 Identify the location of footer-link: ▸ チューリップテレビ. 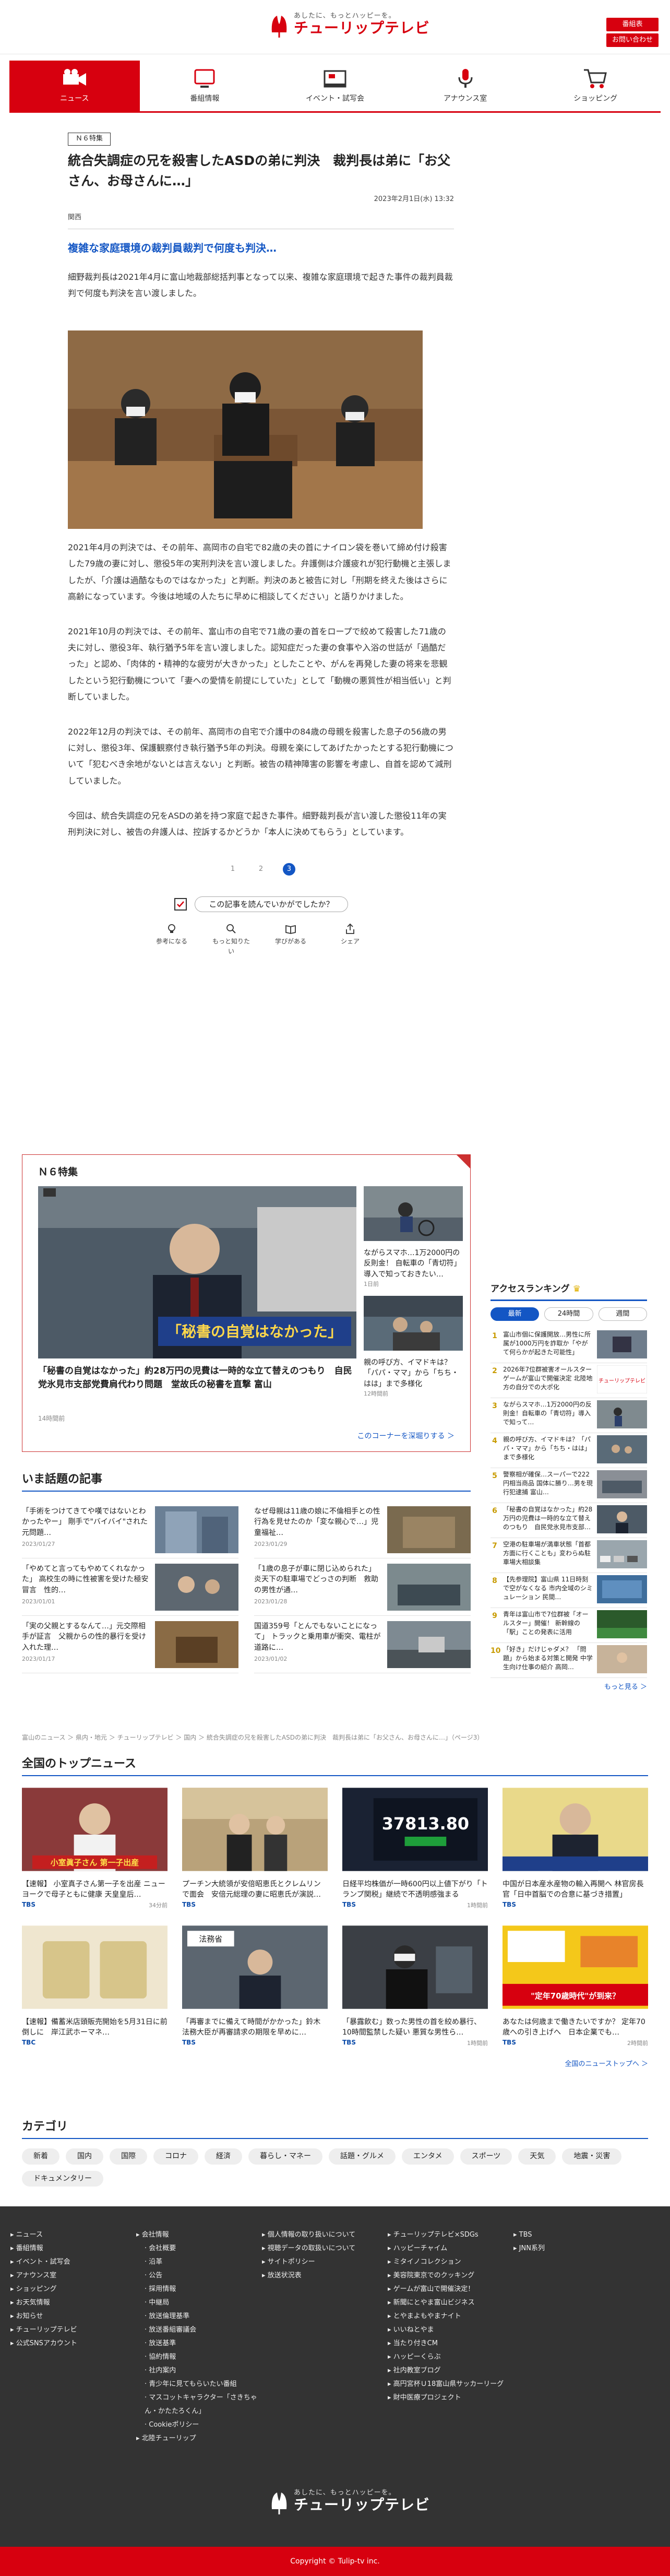
(73, 2330).